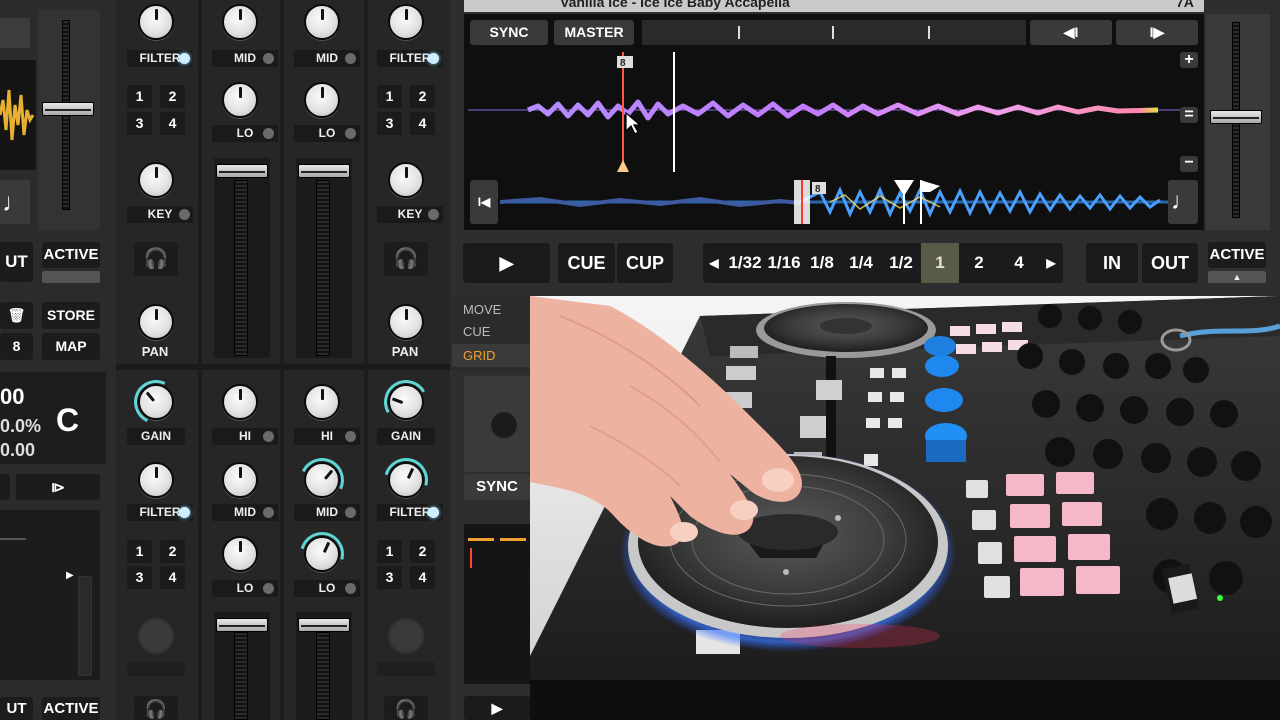 The width and height of the screenshot is (1280, 720). Describe the element at coordinates (240, 402) in the screenshot. I see `ch2-hi-knob` at that location.